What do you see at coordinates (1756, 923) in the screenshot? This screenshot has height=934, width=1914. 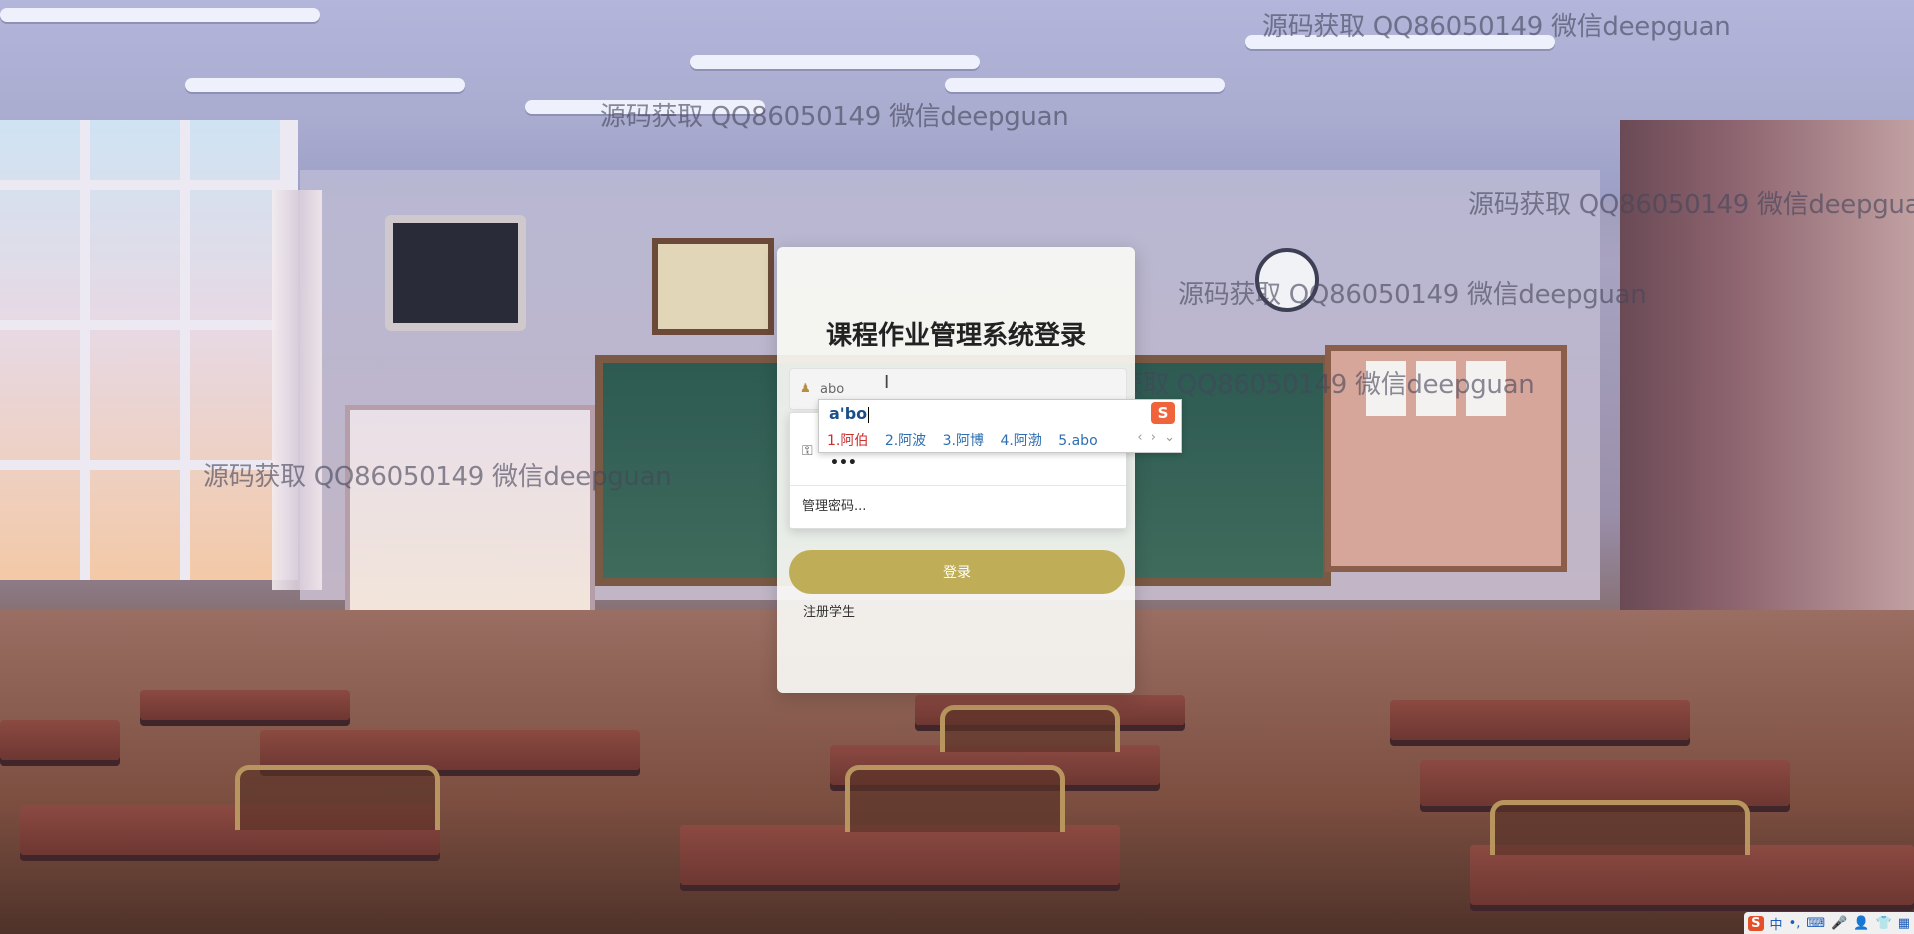 I see `sogou-tray-icon: S` at bounding box center [1756, 923].